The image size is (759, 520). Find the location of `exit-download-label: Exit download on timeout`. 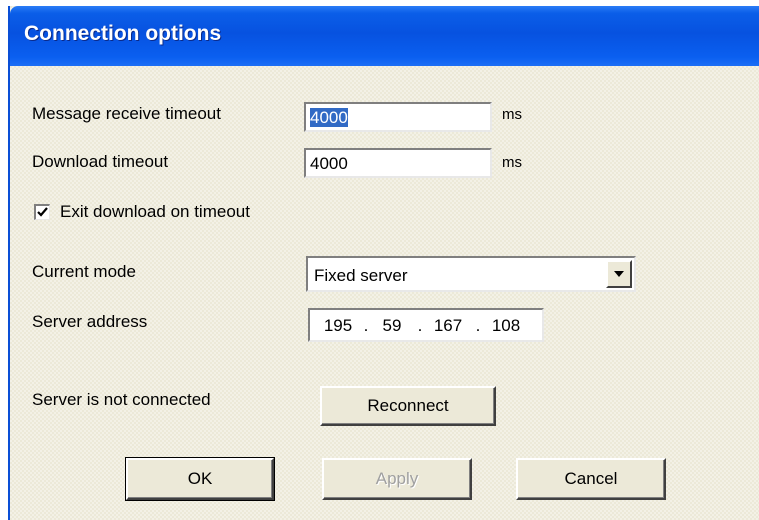

exit-download-label: Exit download on timeout is located at coordinates (155, 211).